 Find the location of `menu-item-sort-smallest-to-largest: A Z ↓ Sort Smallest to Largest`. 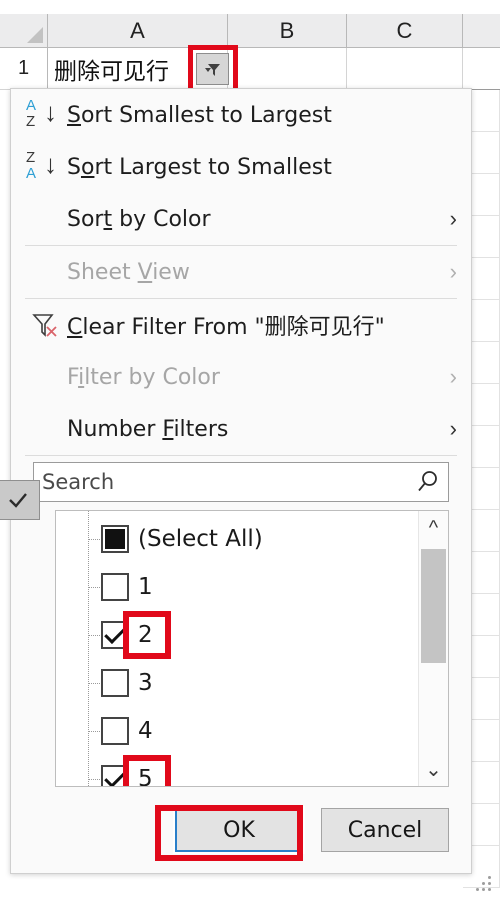

menu-item-sort-smallest-to-largest: A Z ↓ Sort Smallest to Largest is located at coordinates (241, 115).